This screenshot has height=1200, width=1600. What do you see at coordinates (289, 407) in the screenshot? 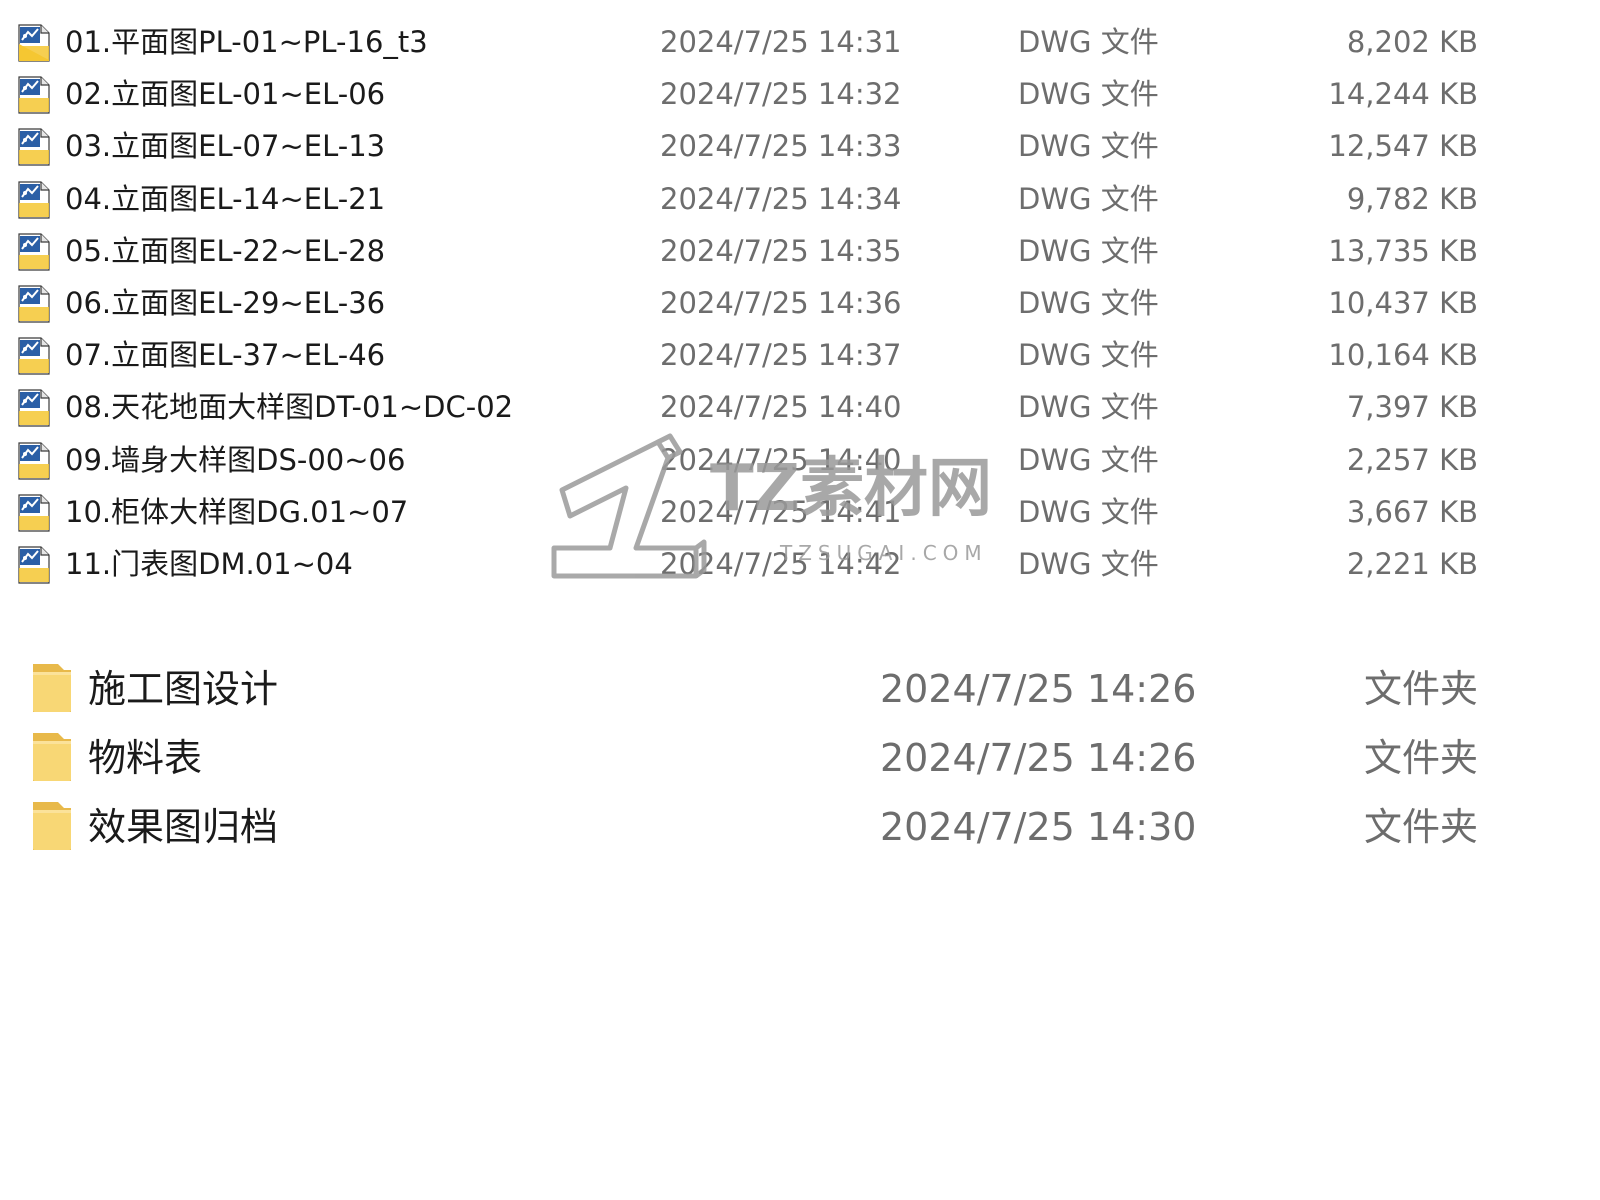
I see `file-name: 08.天花地面大样图DT-01~DC-02` at bounding box center [289, 407].